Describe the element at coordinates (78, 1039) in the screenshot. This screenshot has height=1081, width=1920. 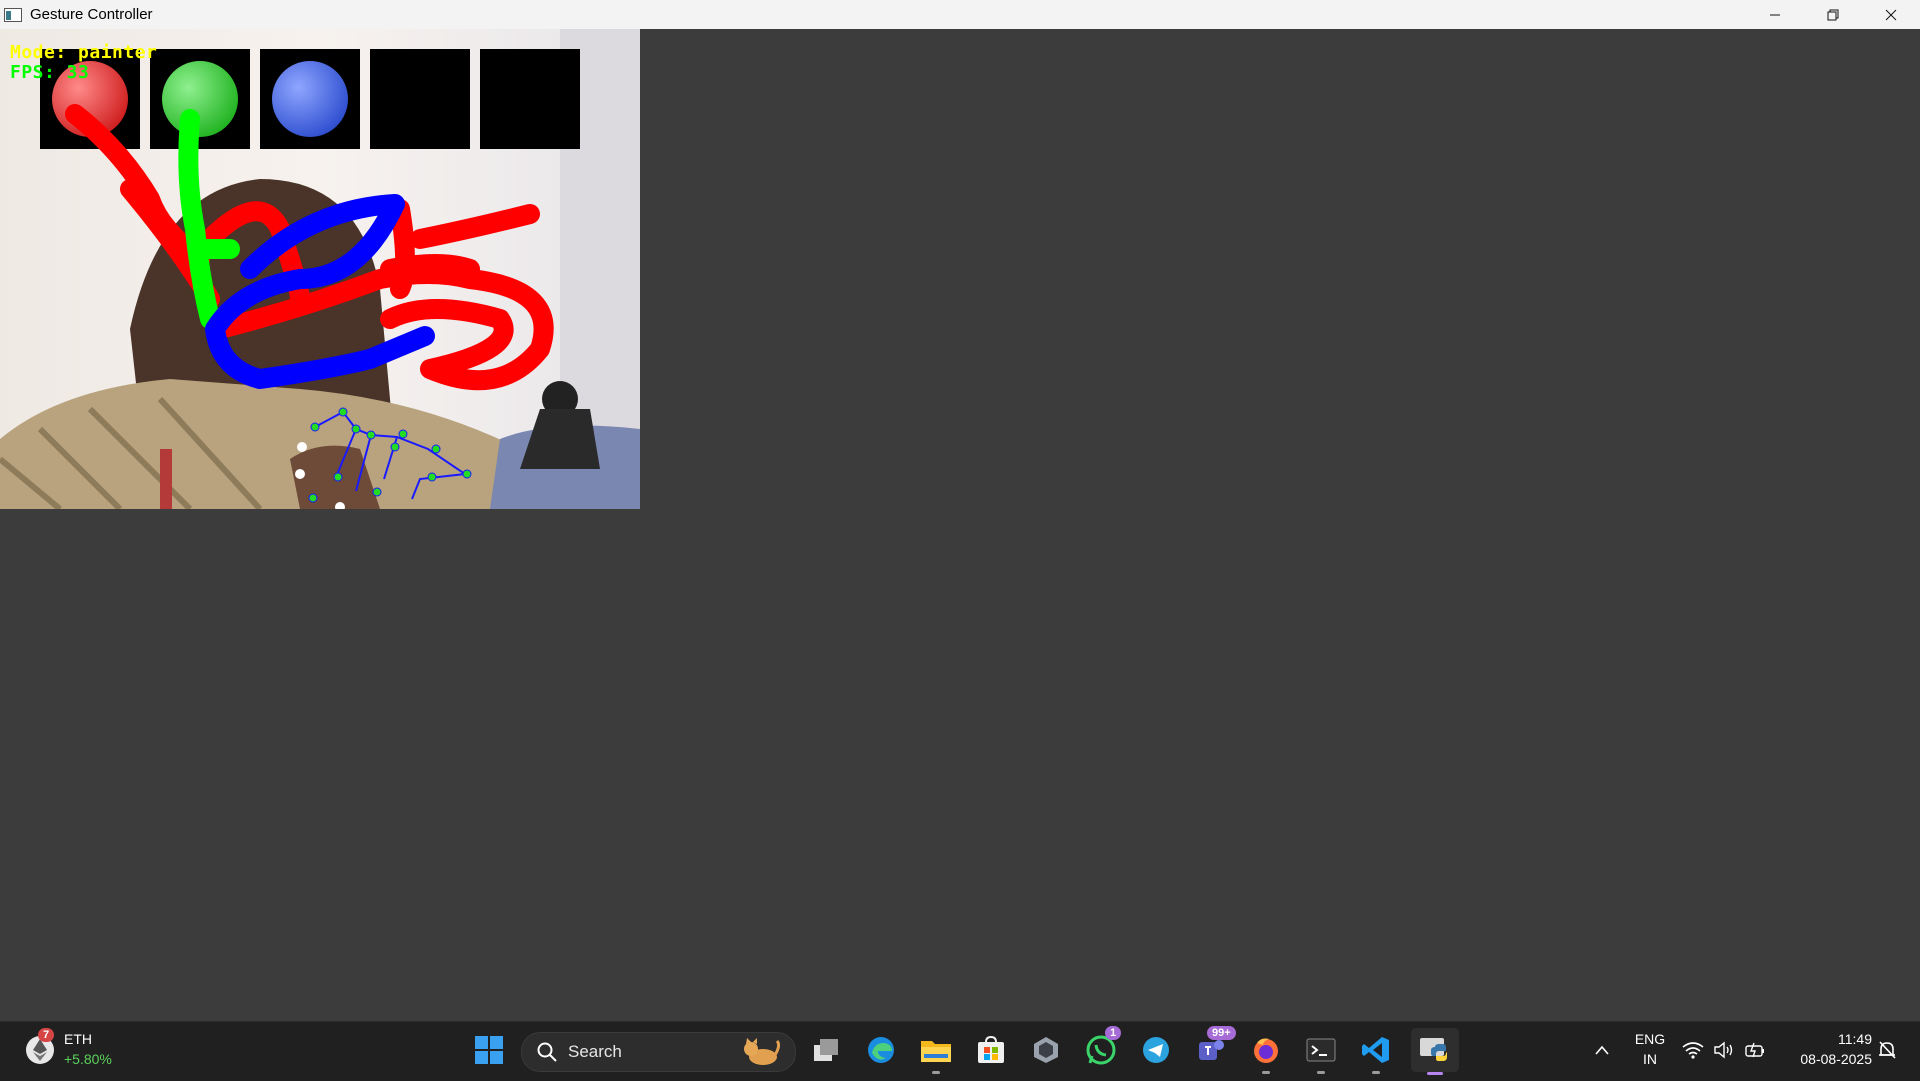
I see `widget-ticker: ETH` at that location.